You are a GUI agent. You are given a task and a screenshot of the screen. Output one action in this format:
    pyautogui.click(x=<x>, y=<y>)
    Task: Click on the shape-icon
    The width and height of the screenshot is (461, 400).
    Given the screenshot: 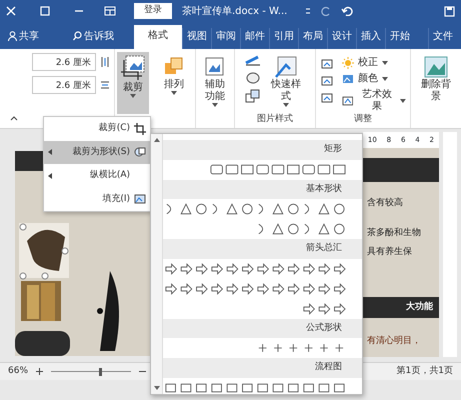 What is the action you would take?
    pyautogui.click(x=140, y=152)
    